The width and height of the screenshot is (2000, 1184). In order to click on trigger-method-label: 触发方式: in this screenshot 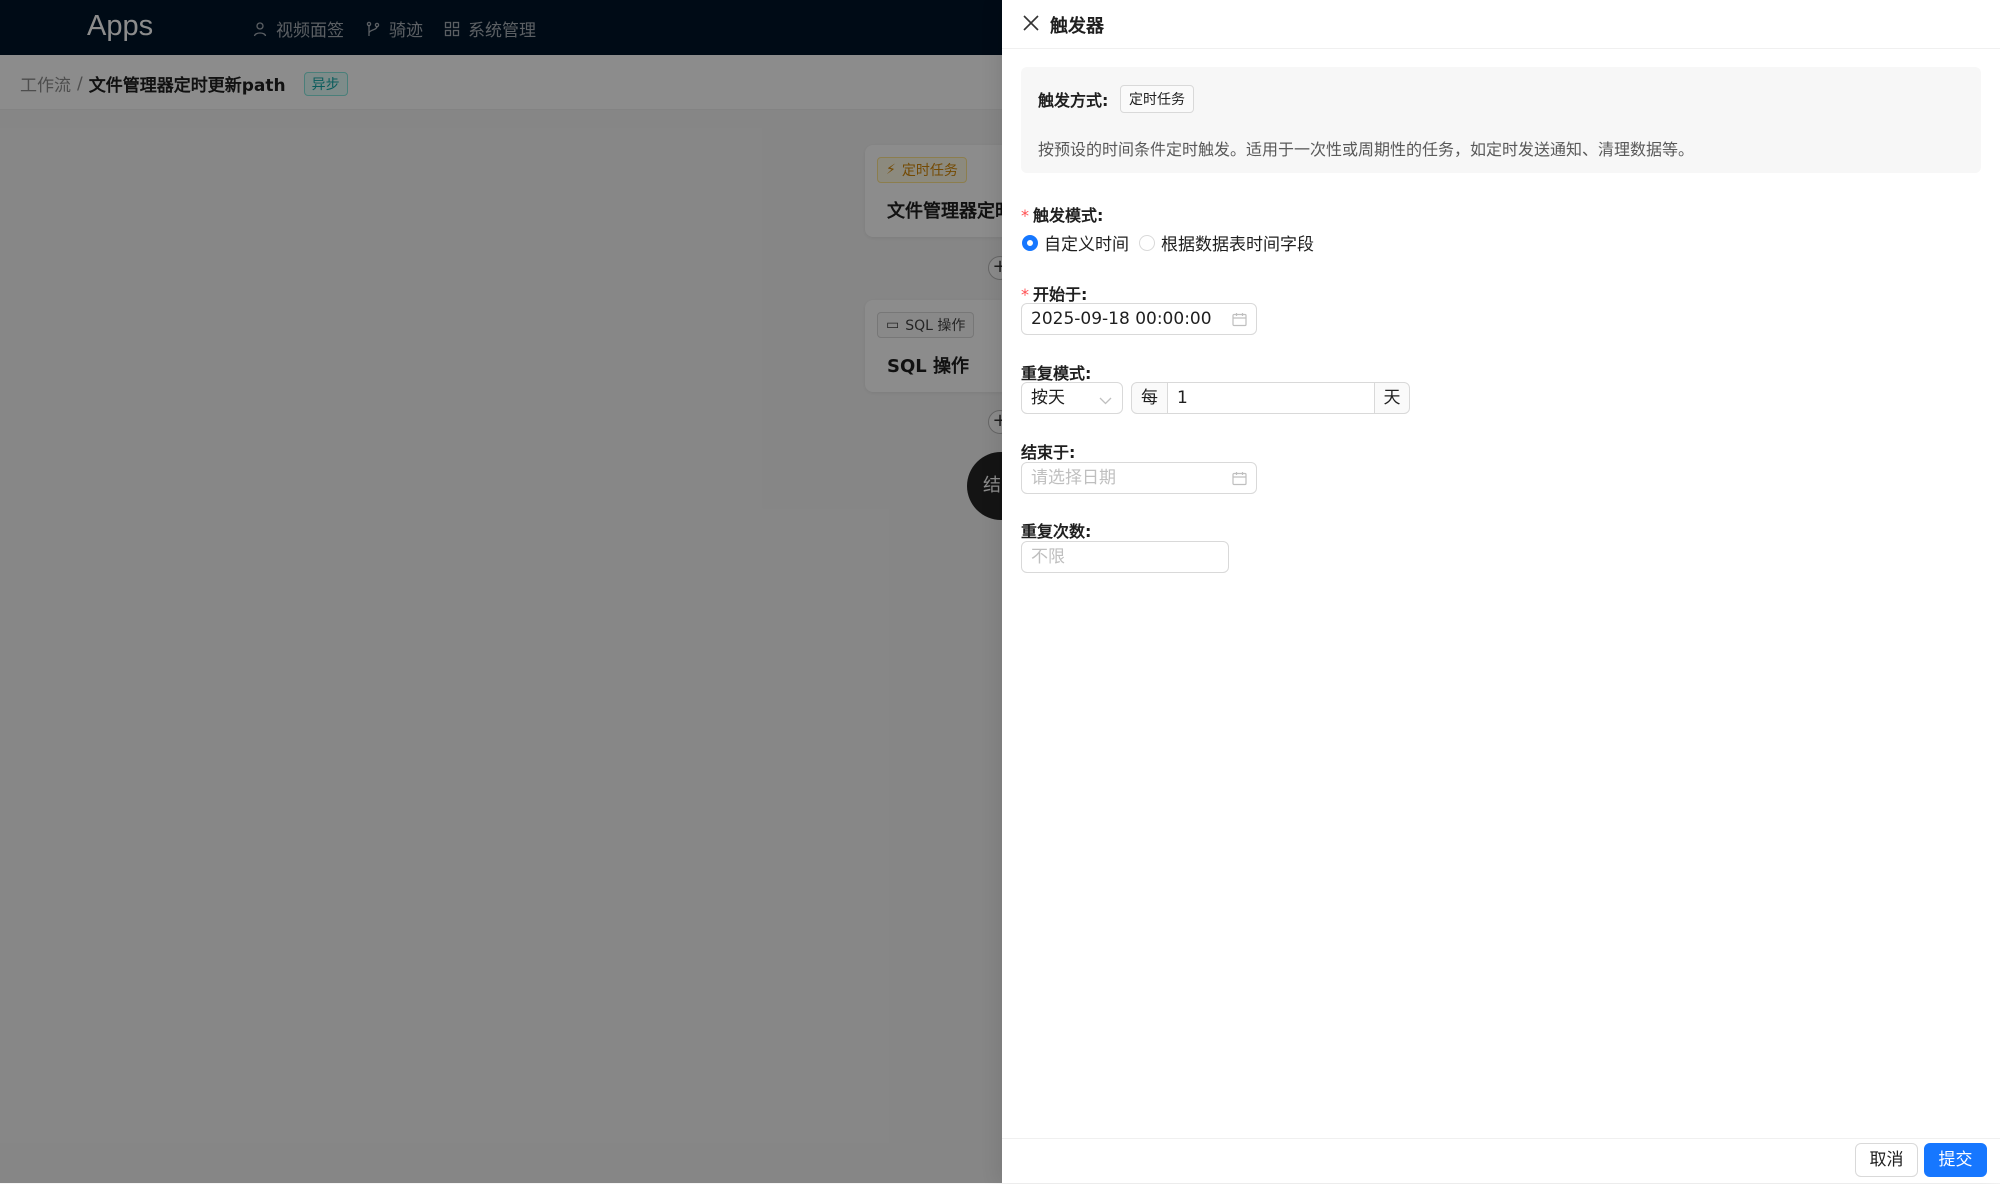, I will do `click(1073, 100)`.